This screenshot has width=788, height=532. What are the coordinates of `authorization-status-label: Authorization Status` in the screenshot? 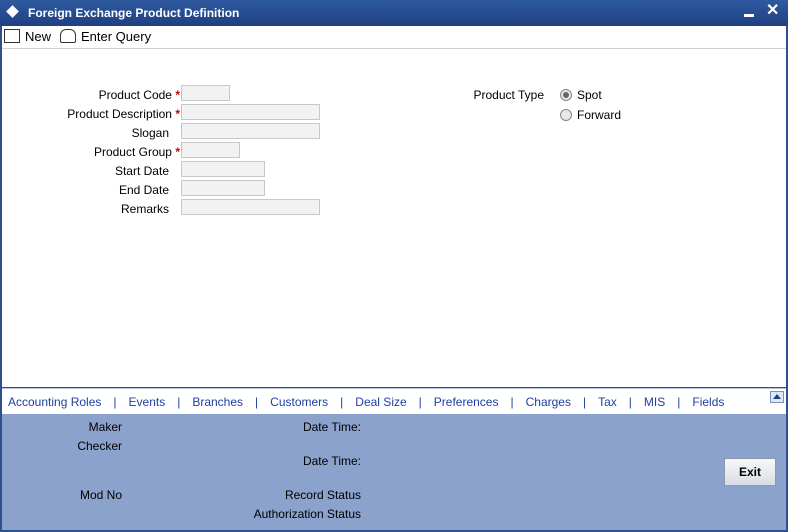 It's located at (307, 514).